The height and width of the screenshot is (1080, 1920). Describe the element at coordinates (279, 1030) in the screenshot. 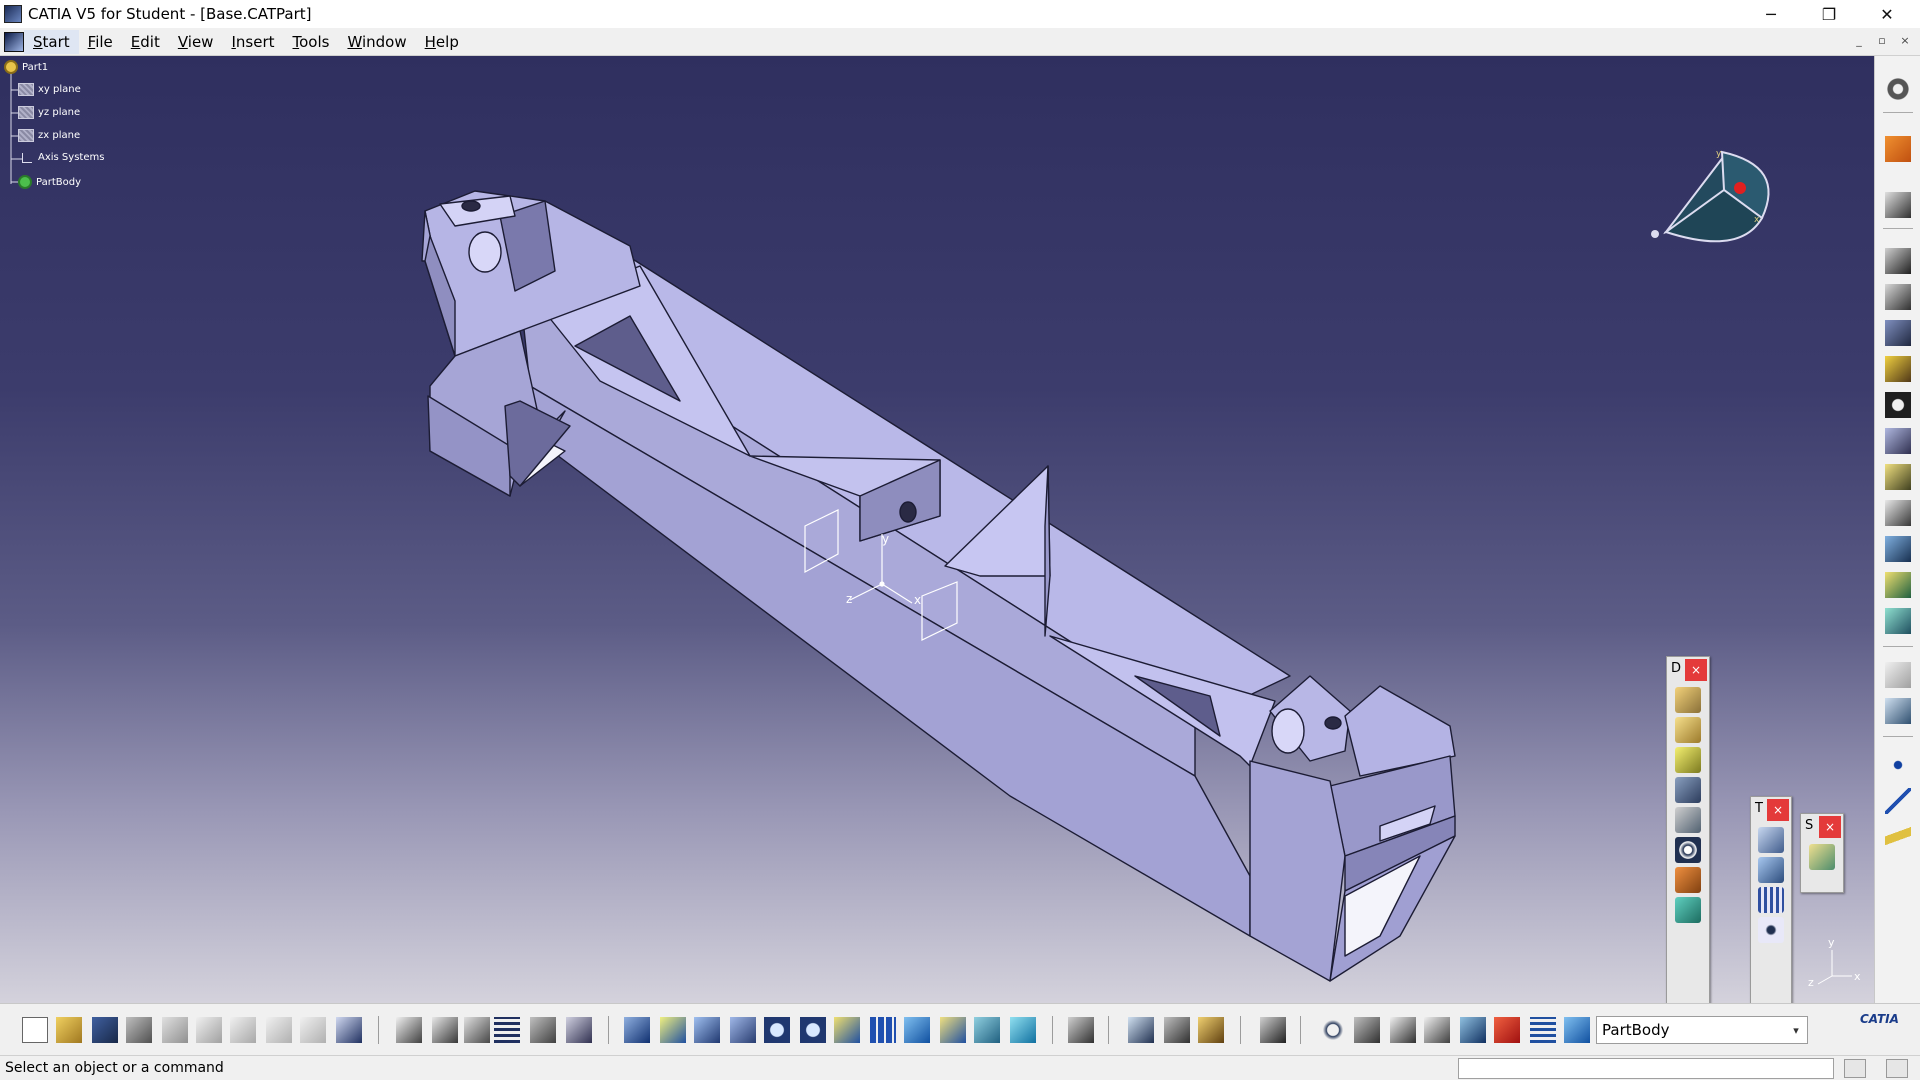

I see `undo-icon` at that location.